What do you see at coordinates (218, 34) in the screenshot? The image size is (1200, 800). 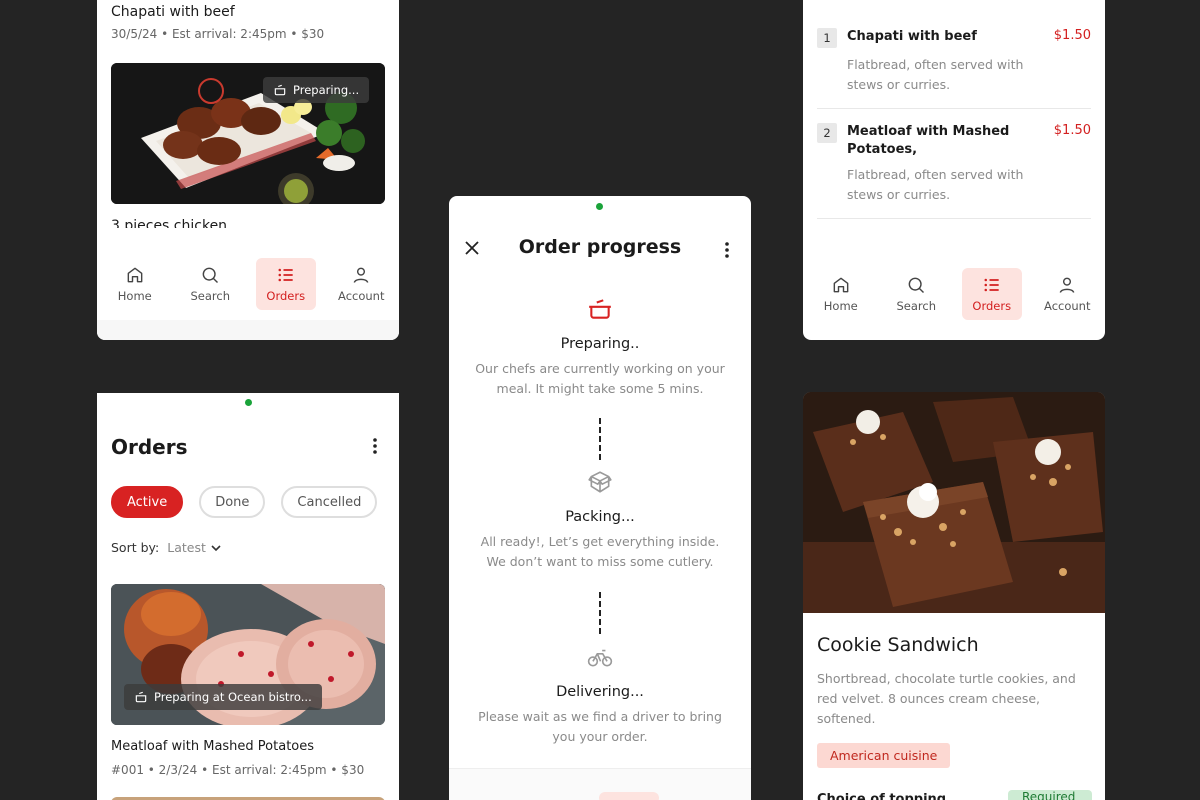 I see `order-meta: 30/5/24 • Est arrival: 2:45pm • $30` at bounding box center [218, 34].